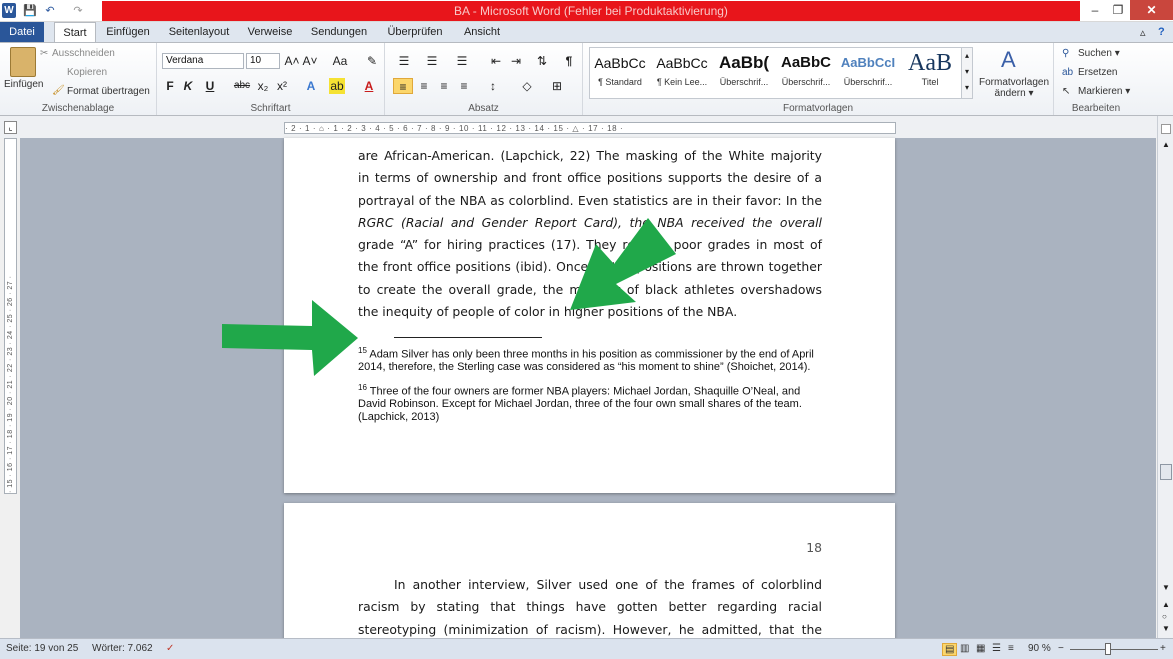  Describe the element at coordinates (242, 86) in the screenshot. I see `strikethrough-button: abc` at that location.